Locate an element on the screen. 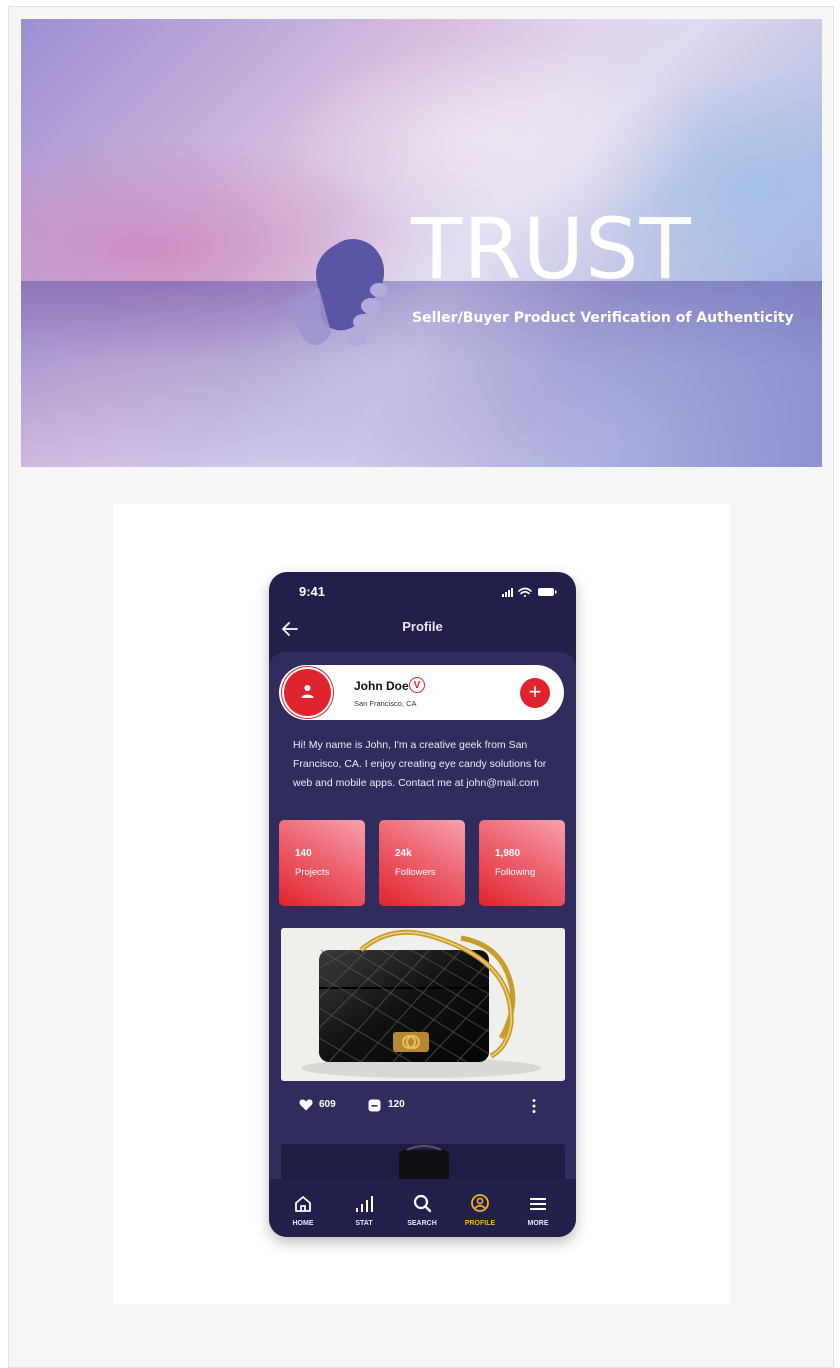 The width and height of the screenshot is (840, 1368). comments-count: 120 is located at coordinates (396, 1104).